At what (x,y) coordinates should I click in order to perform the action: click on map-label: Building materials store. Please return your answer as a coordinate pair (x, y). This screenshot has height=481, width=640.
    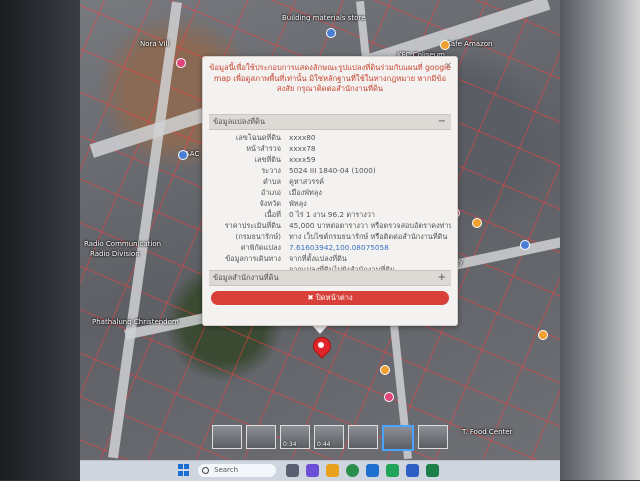
    Looking at the image, I should click on (324, 18).